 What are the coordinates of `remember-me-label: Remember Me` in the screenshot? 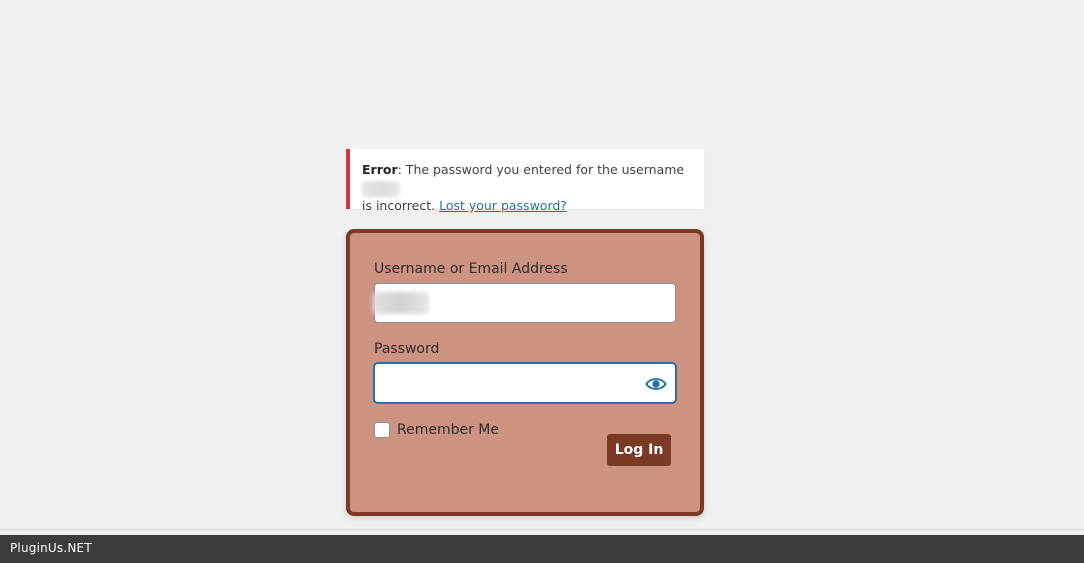 It's located at (448, 430).